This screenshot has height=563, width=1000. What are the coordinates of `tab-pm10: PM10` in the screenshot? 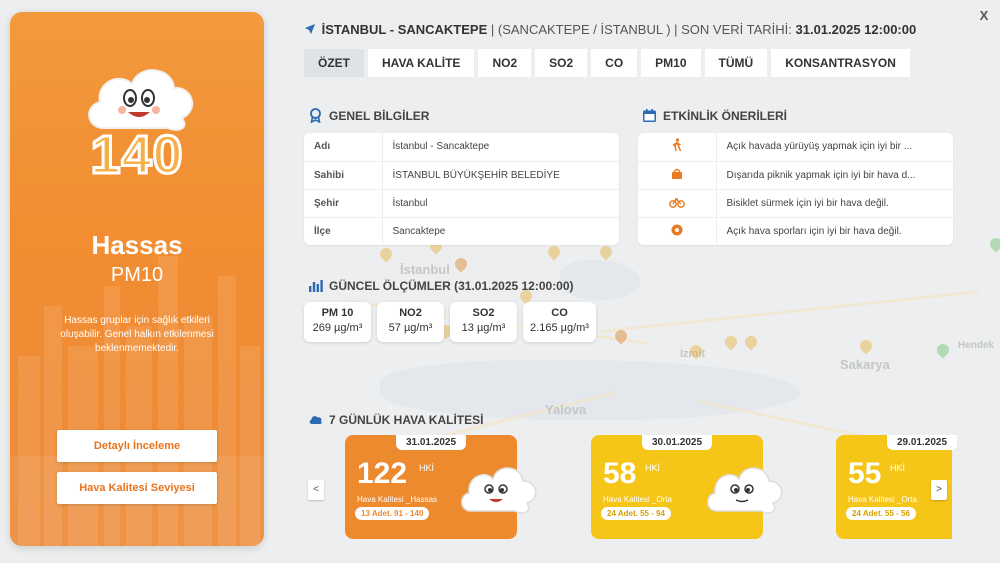 It's located at (671, 63).